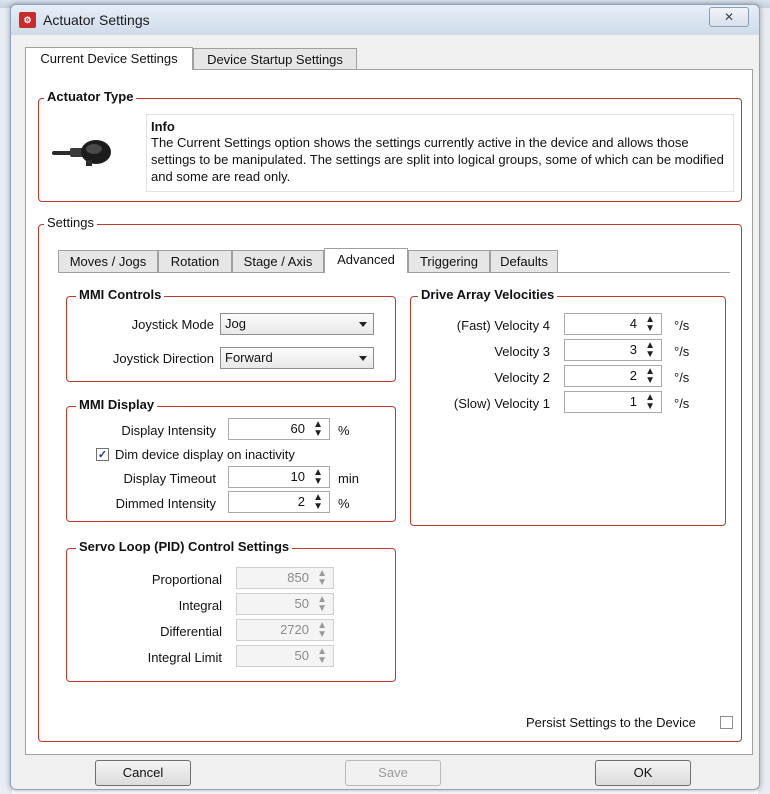 This screenshot has height=794, width=770. I want to click on joystick-direction-select: Forward, so click(297, 358).